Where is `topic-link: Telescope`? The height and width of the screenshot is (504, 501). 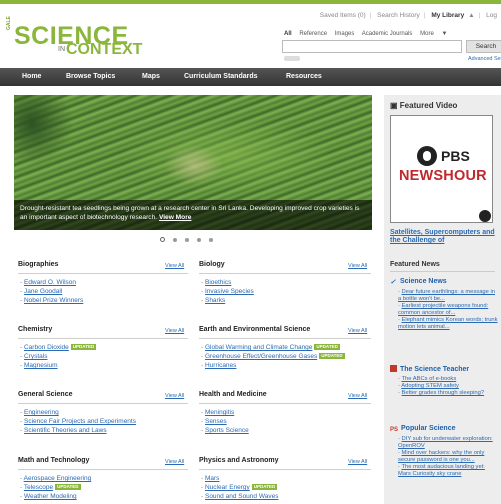
topic-link: Telescope is located at coordinates (38, 487).